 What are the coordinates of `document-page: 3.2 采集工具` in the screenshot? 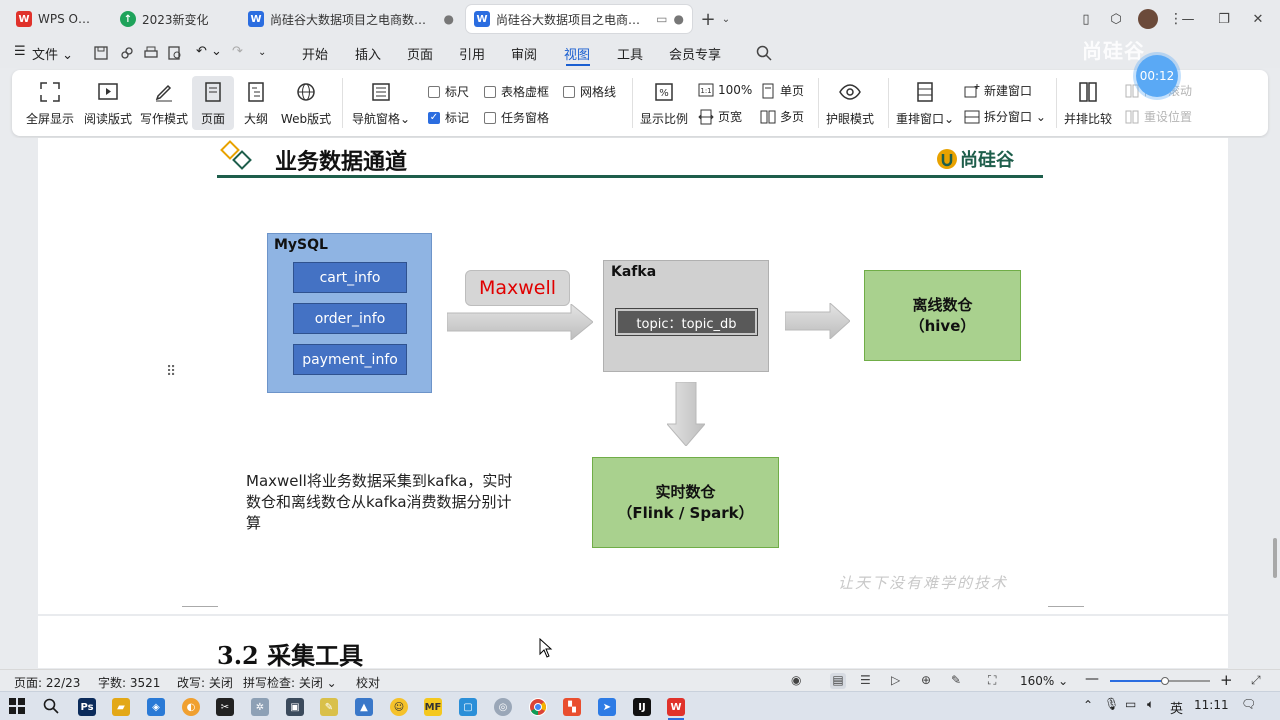 It's located at (633, 642).